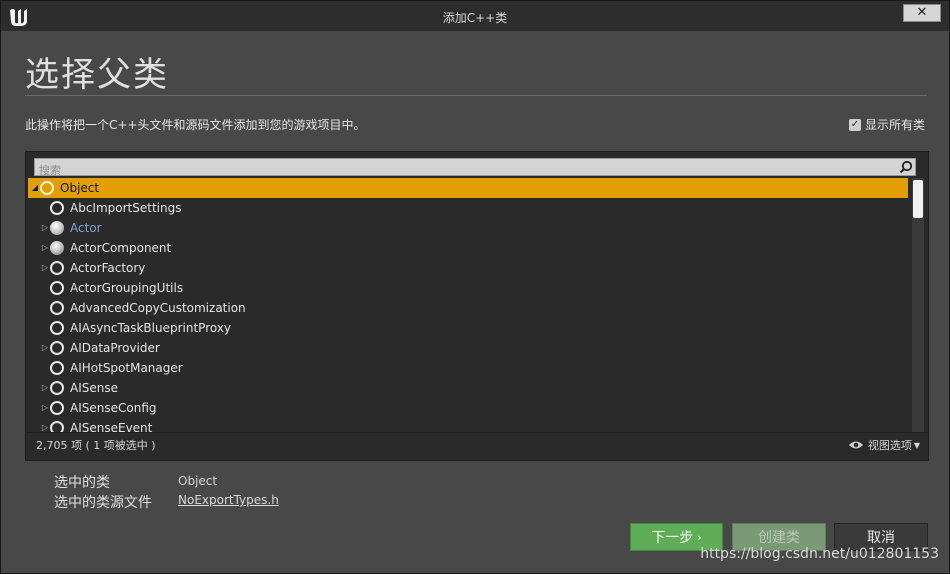  I want to click on selected-source-link: NoExportTypes.h, so click(228, 500).